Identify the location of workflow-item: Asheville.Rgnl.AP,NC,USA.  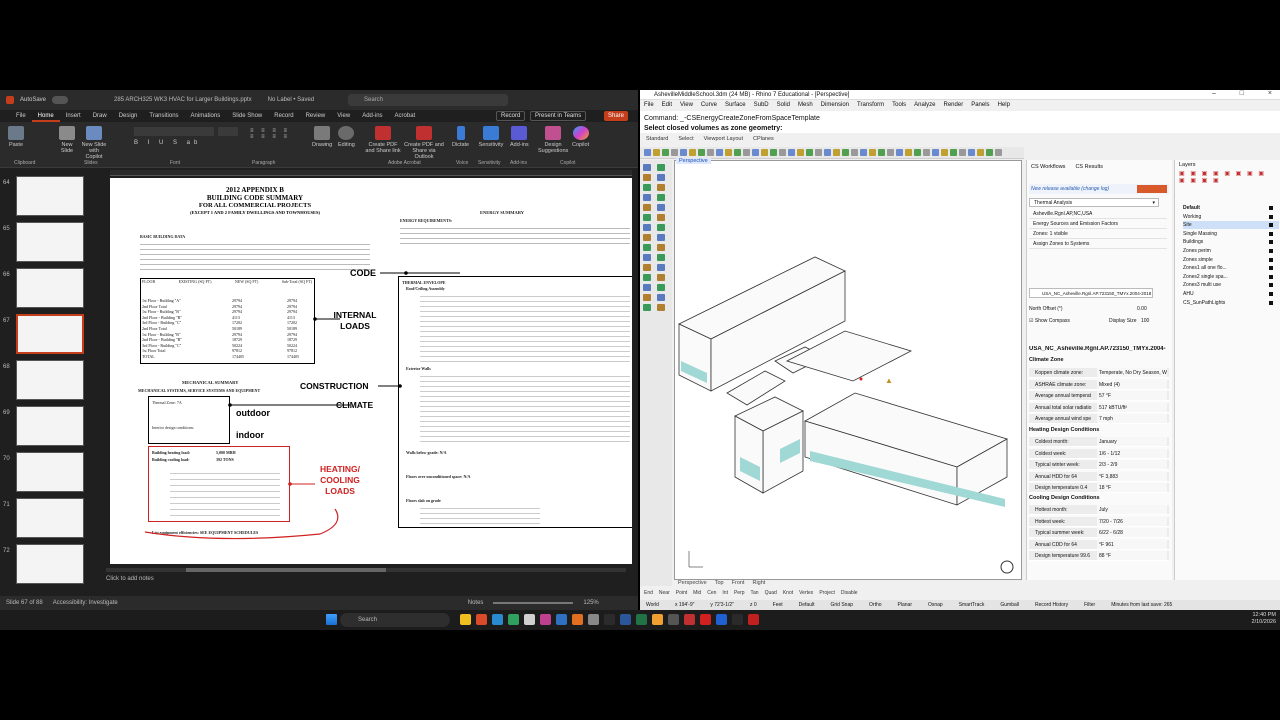
(1098, 214).